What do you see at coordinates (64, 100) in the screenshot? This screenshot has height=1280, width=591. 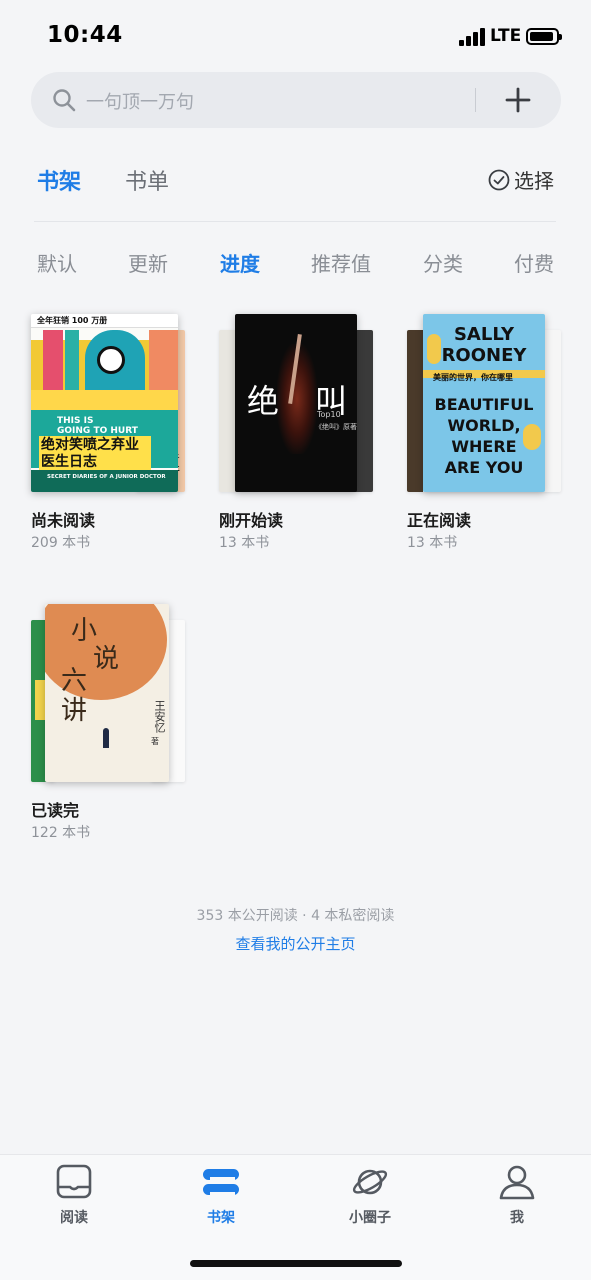 I see `search-icon` at bounding box center [64, 100].